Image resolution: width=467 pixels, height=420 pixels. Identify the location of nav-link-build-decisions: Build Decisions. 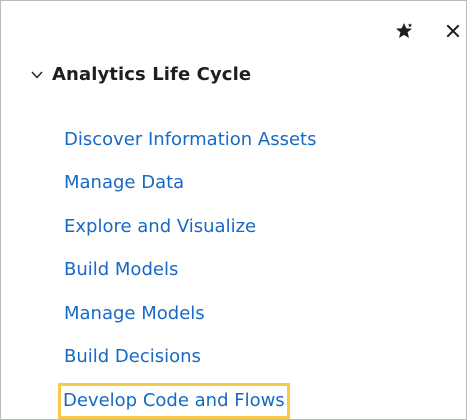
(132, 357).